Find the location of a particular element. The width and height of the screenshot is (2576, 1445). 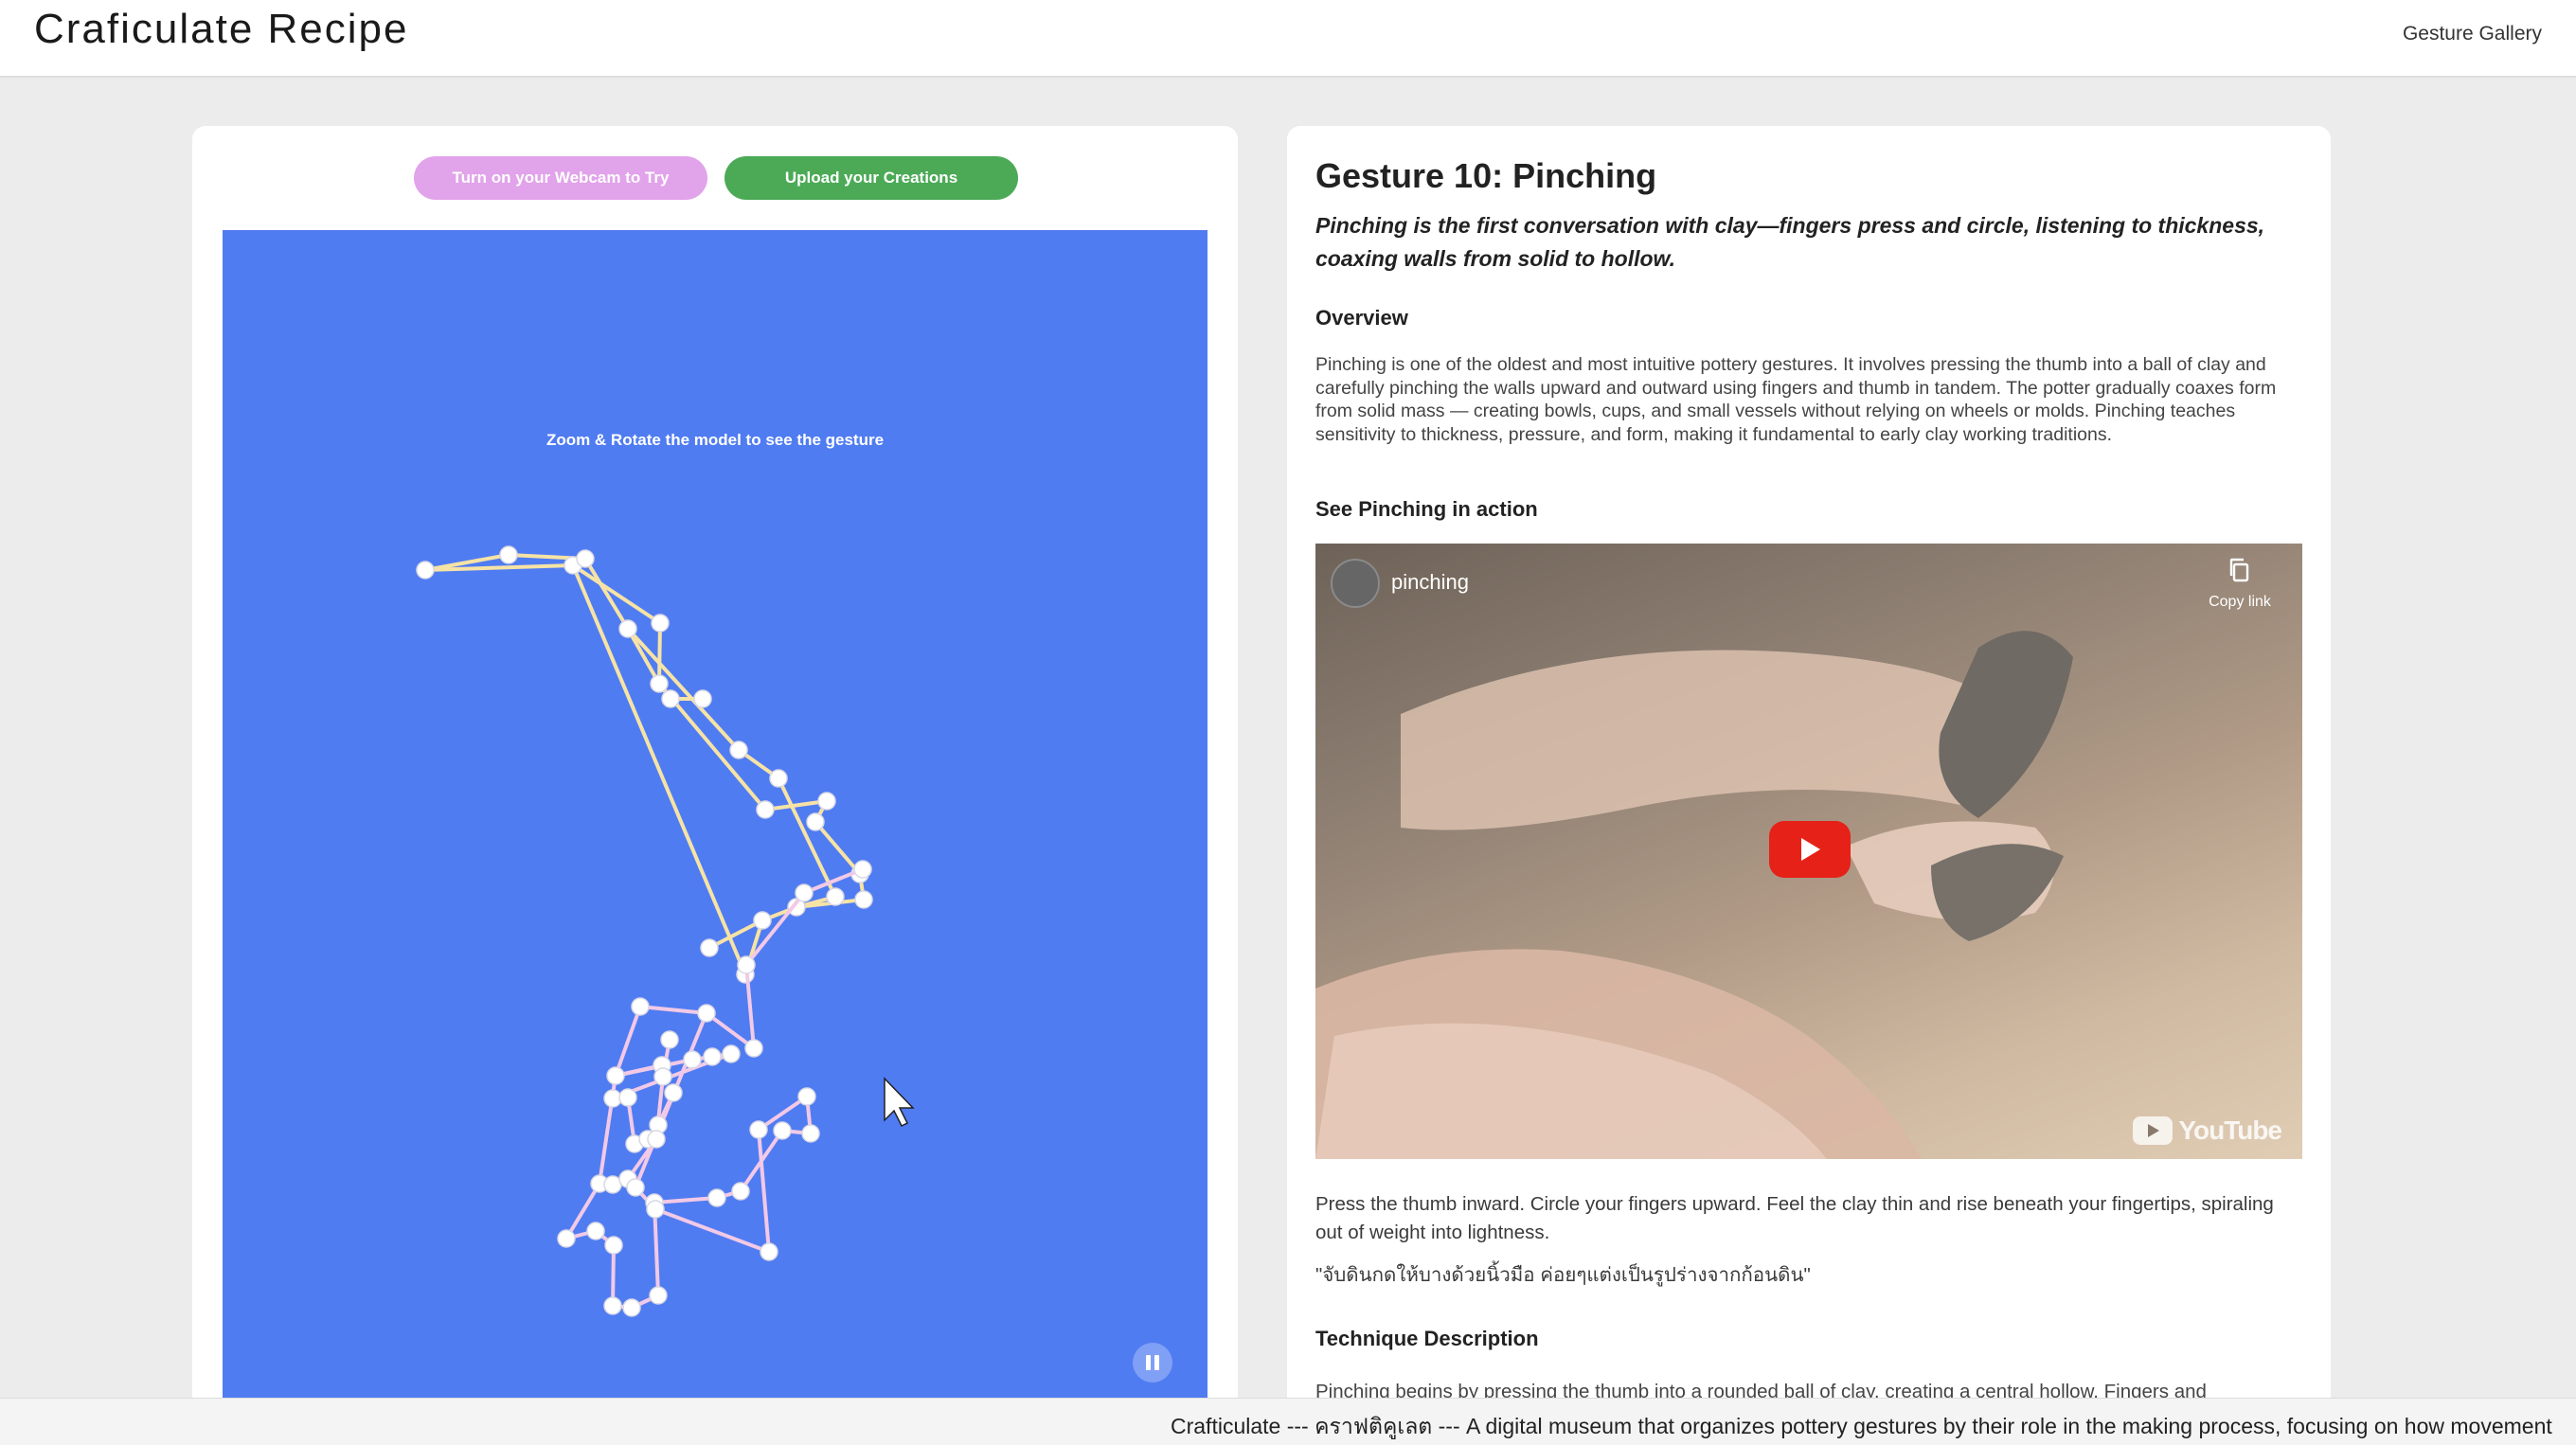

youtube-icon is located at coordinates (2153, 1130).